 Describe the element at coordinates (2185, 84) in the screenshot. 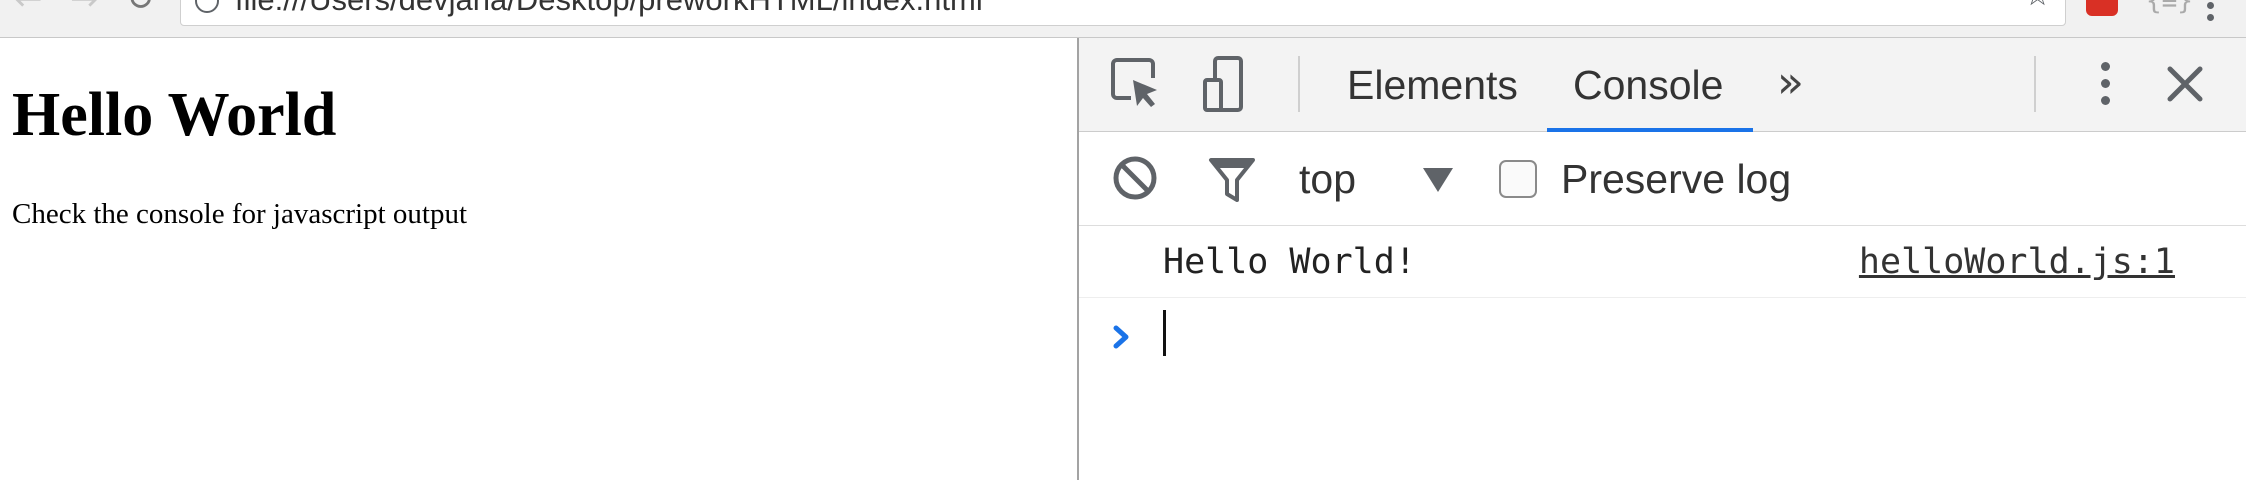

I see `close-icon` at that location.